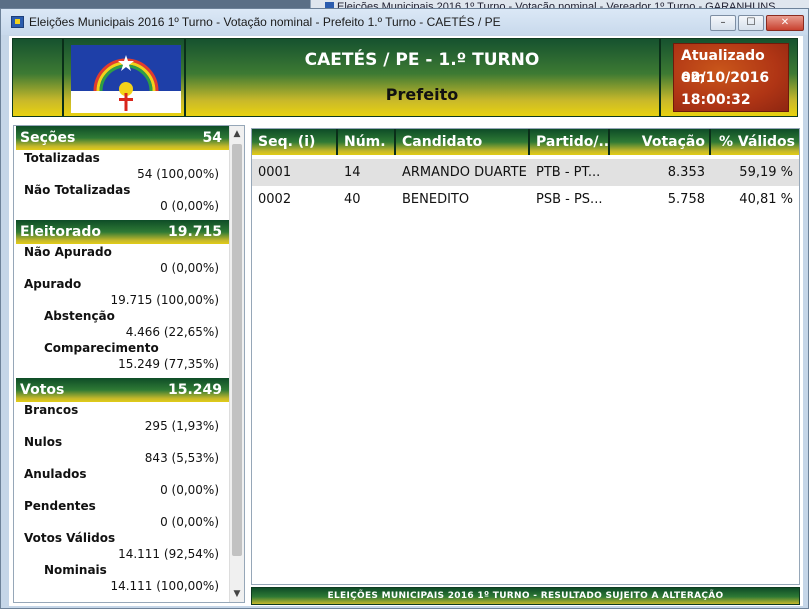 The height and width of the screenshot is (609, 809). Describe the element at coordinates (686, 172) in the screenshot. I see `cell-votes: 8.353` at that location.